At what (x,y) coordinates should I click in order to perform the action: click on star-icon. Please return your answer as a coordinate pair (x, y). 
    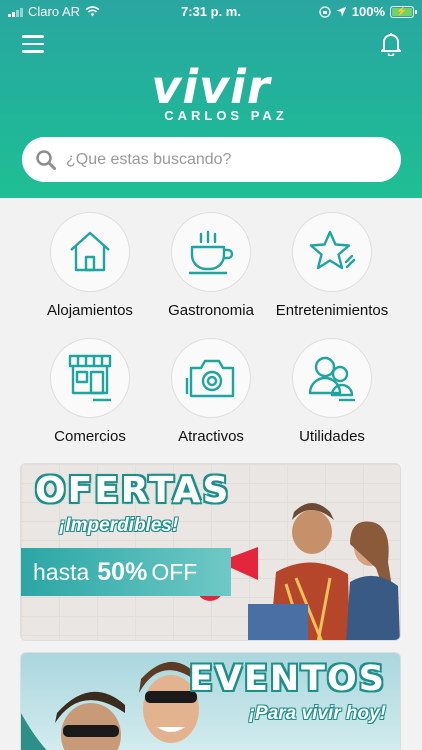
    Looking at the image, I should click on (332, 250).